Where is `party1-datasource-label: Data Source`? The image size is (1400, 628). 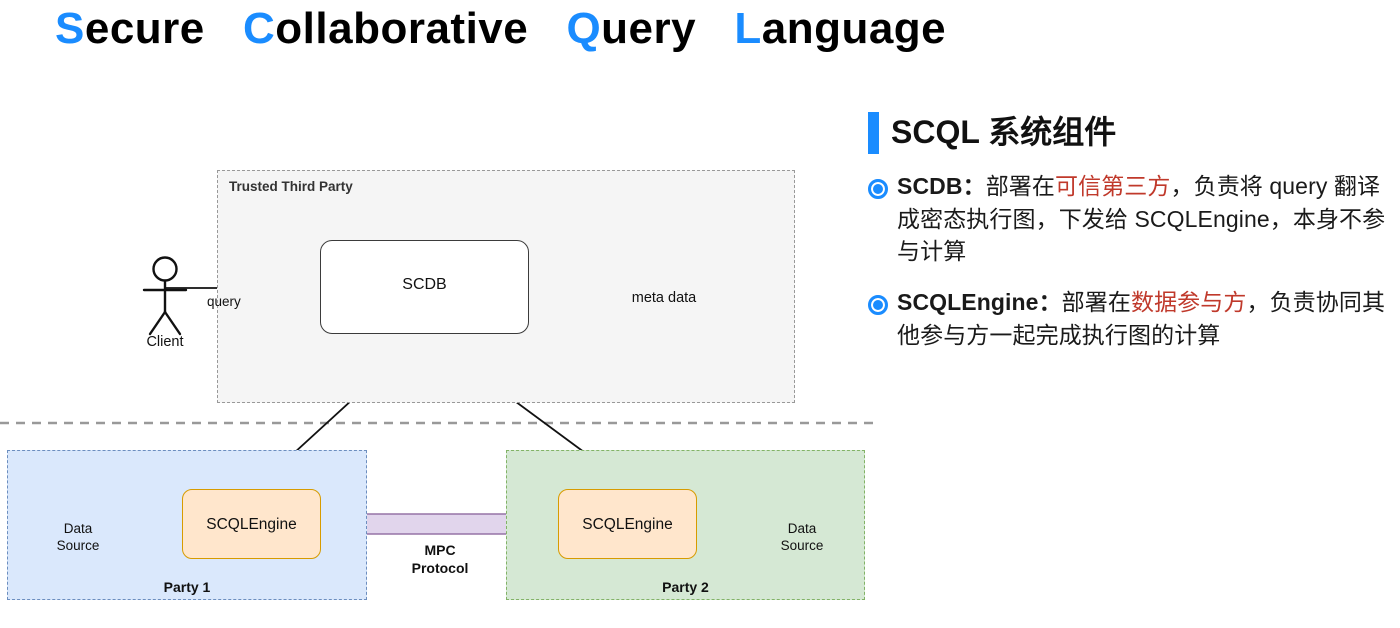 party1-datasource-label: Data Source is located at coordinates (78, 538).